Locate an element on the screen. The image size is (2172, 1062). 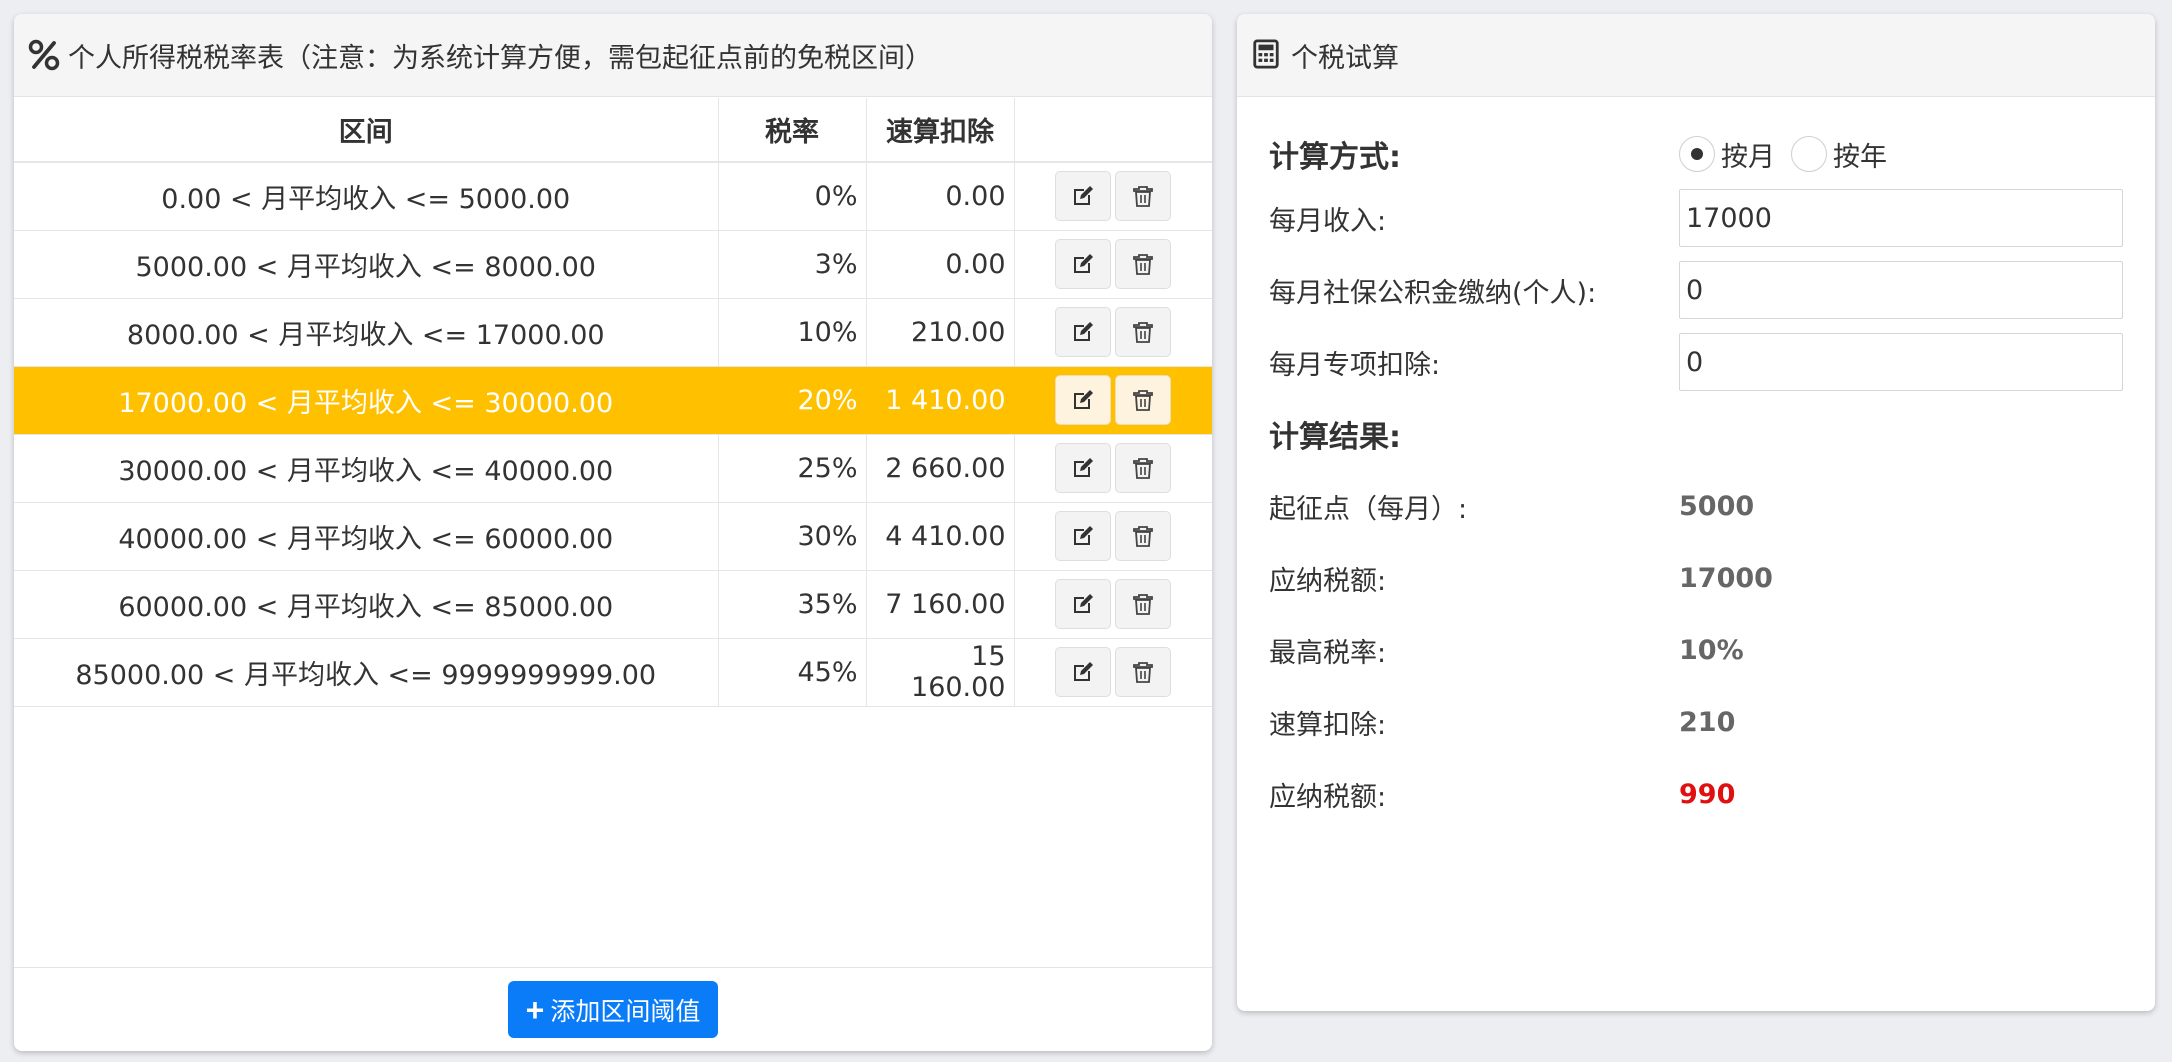
quick-deduction-cell: 0.00 is located at coordinates (940, 196).